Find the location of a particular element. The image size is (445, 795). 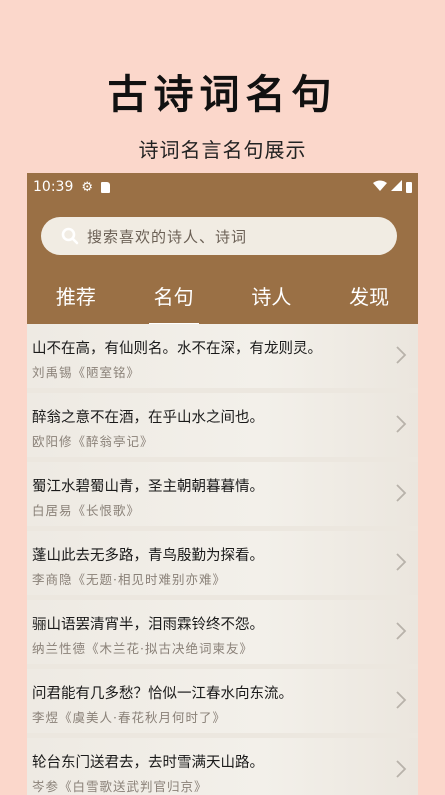

battery-icon is located at coordinates (409, 187).